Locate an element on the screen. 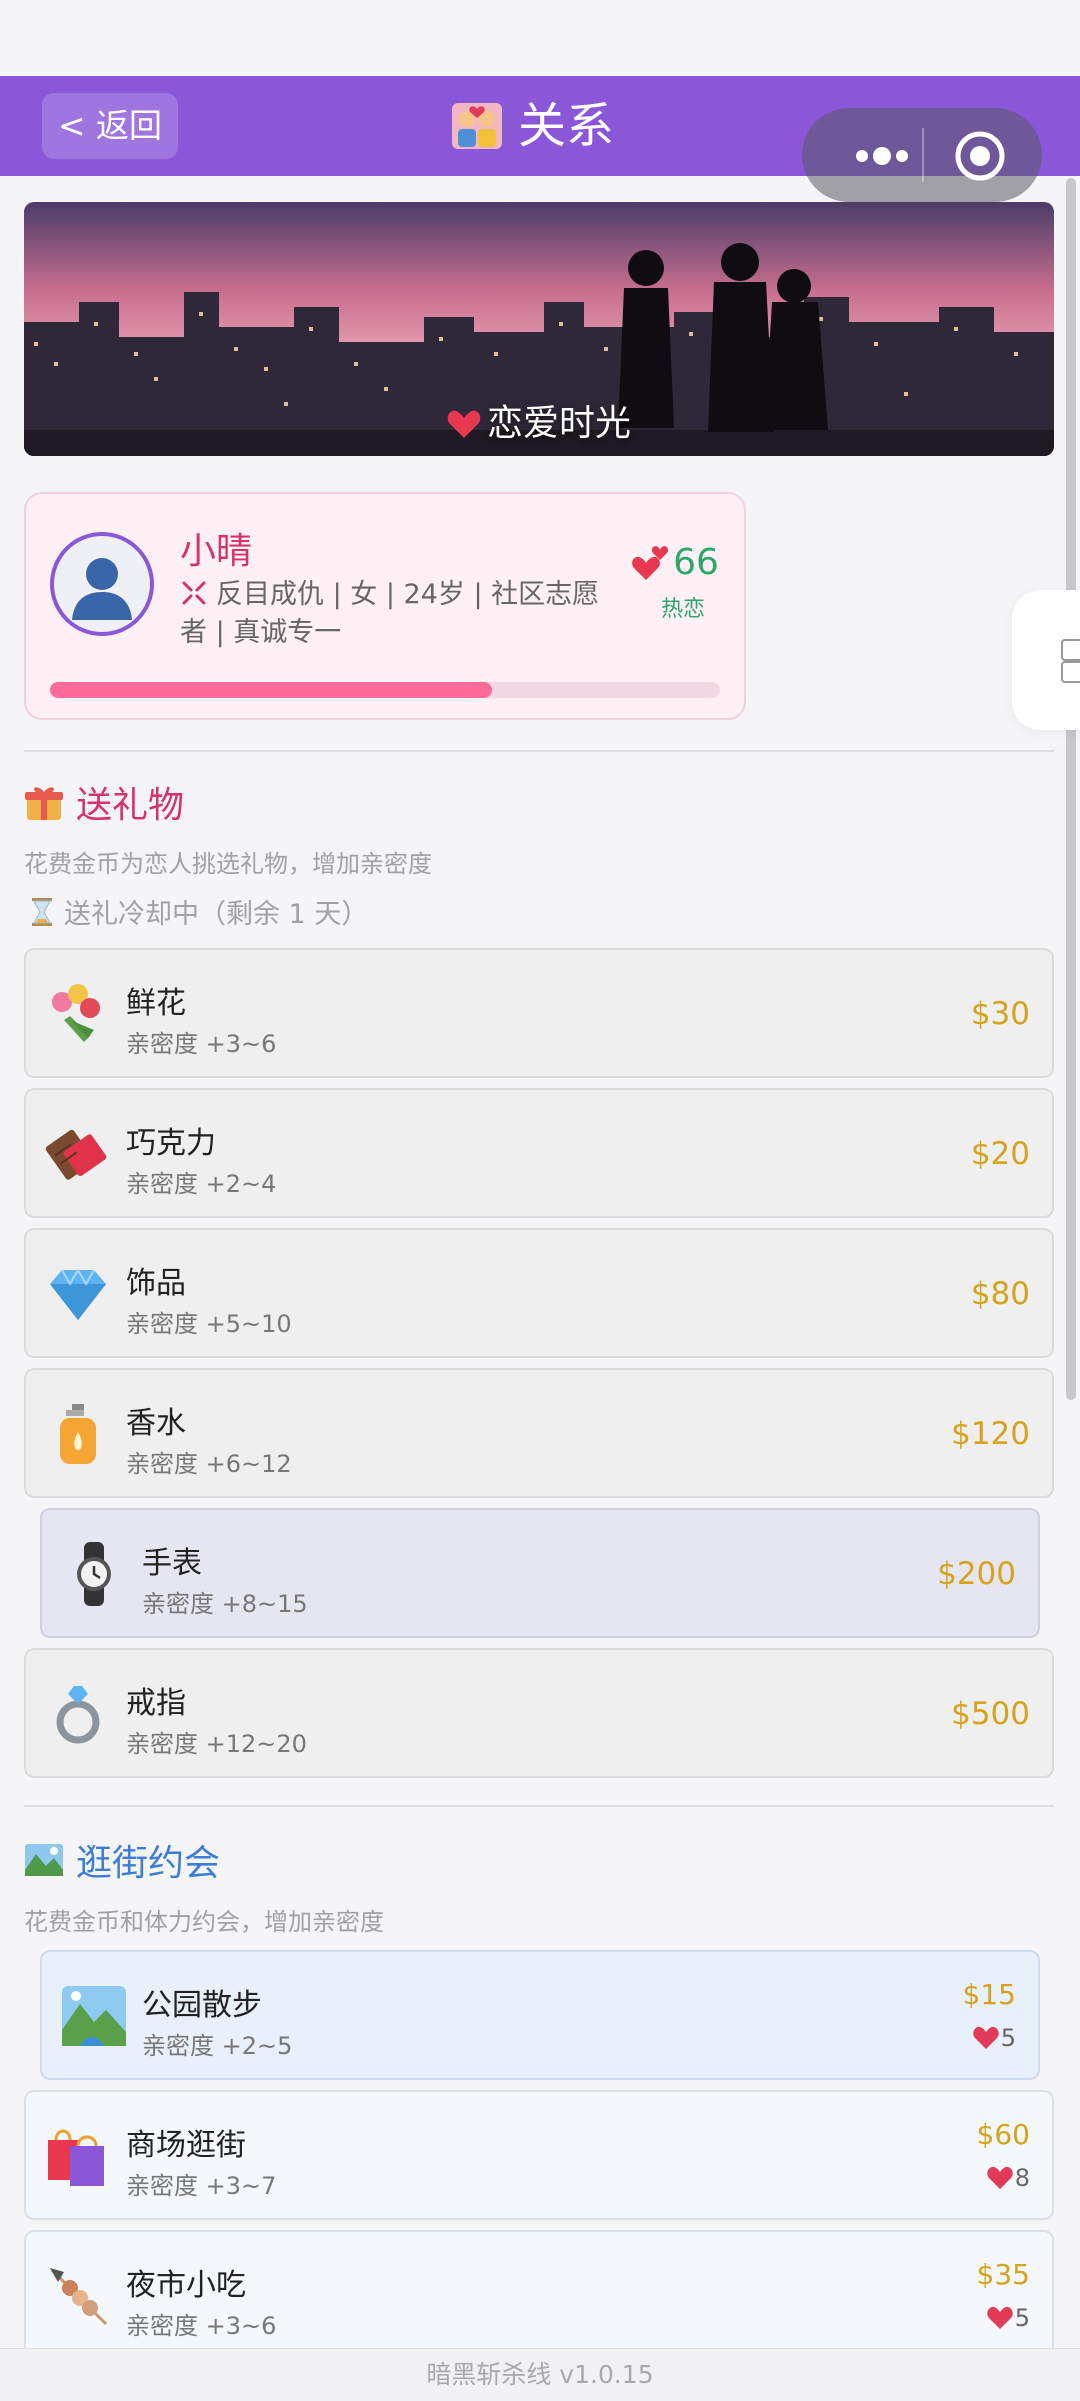  date-price: $35 is located at coordinates (1003, 2274).